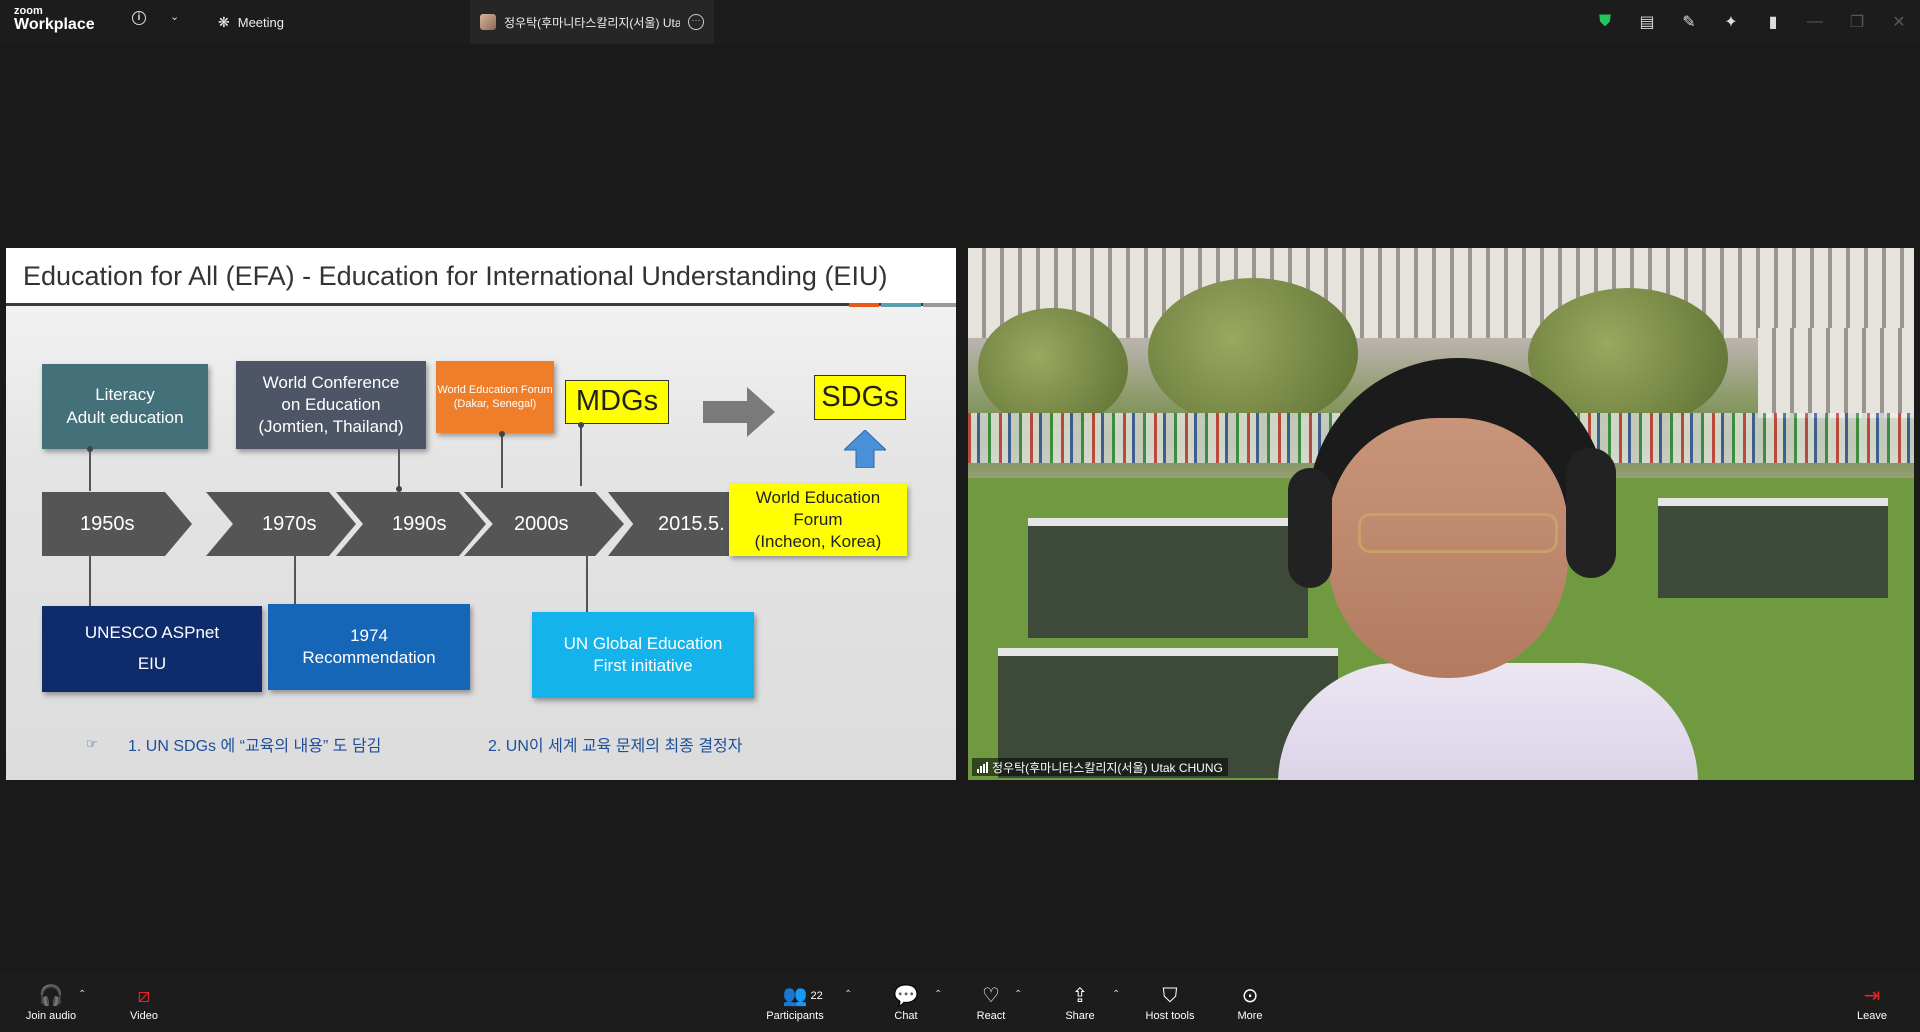 The height and width of the screenshot is (1032, 1920). Describe the element at coordinates (1250, 1015) in the screenshot. I see `more-label: More` at that location.